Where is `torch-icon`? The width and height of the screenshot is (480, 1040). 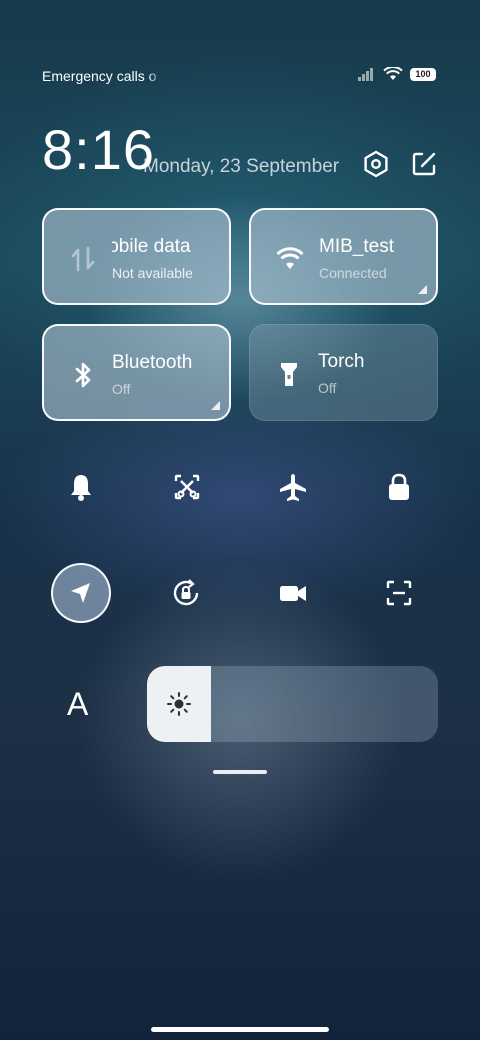 torch-icon is located at coordinates (289, 374).